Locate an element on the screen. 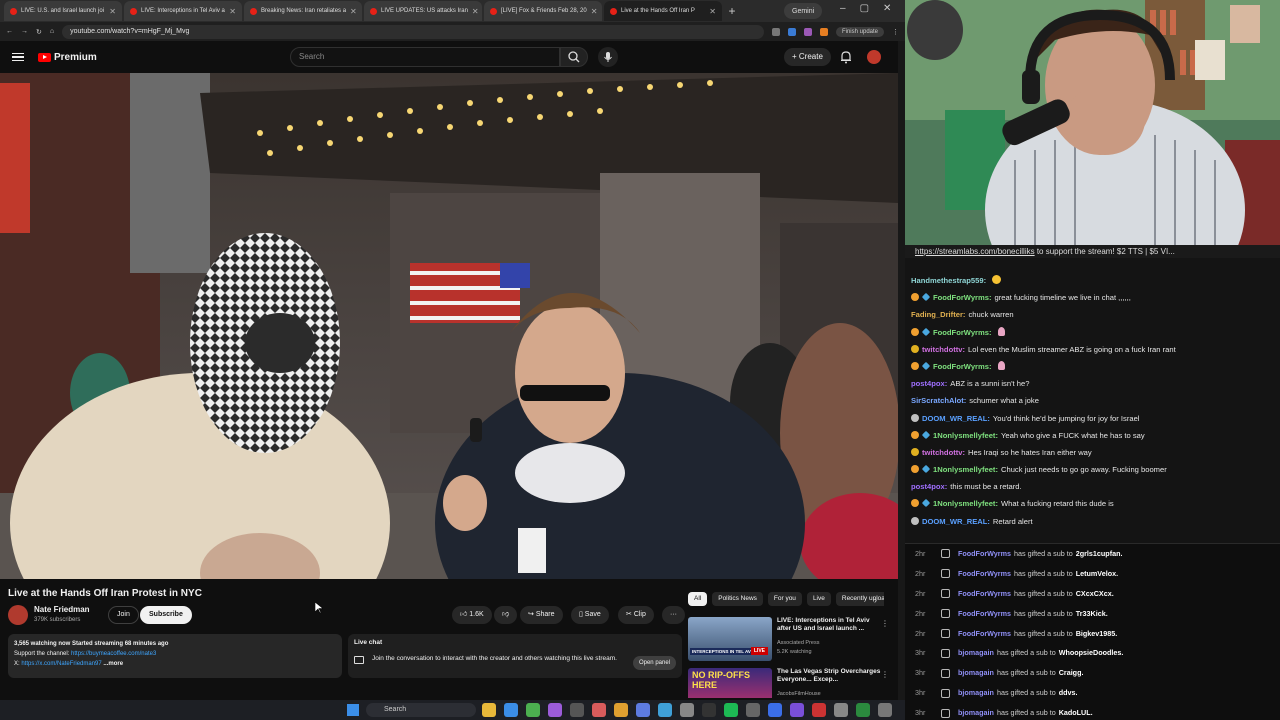 The image size is (1280, 720). home-icon: ⌂ is located at coordinates (52, 31).